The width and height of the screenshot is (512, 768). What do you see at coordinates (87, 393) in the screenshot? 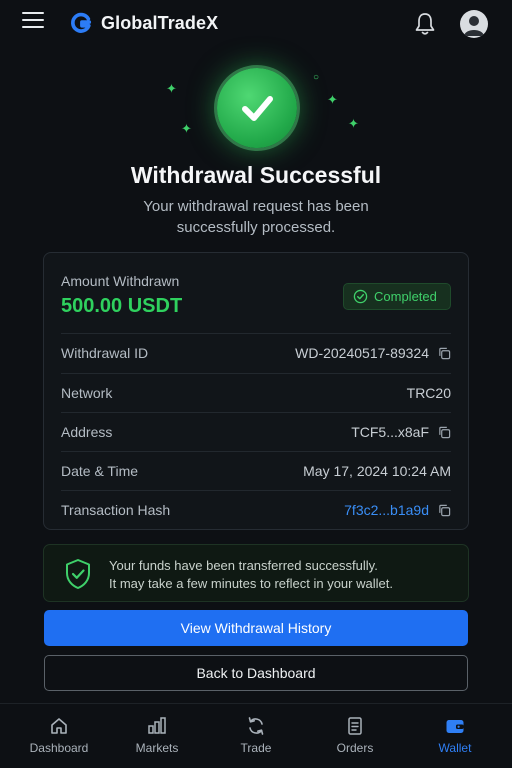
I see `detail-label: Network` at bounding box center [87, 393].